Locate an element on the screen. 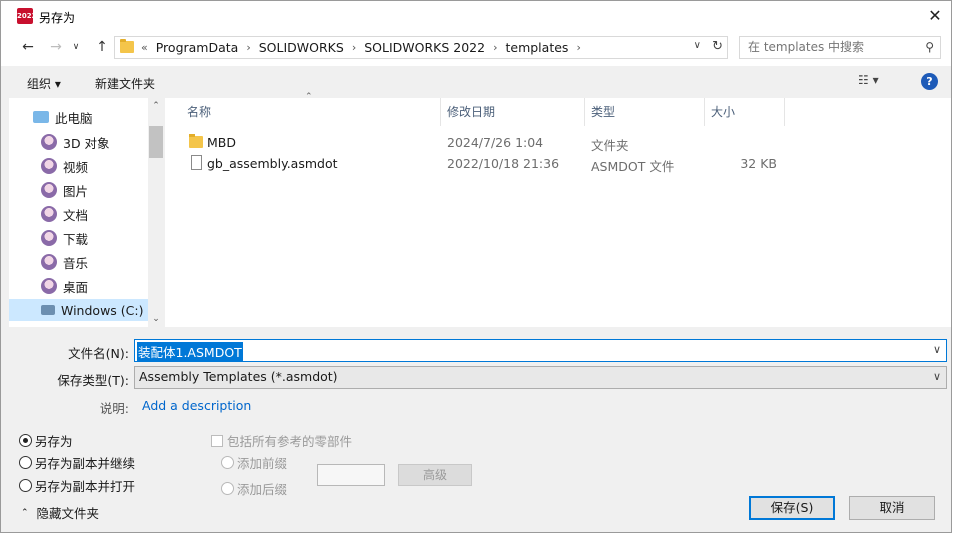  scroll-up-icon: ⌃ is located at coordinates (156, 106).